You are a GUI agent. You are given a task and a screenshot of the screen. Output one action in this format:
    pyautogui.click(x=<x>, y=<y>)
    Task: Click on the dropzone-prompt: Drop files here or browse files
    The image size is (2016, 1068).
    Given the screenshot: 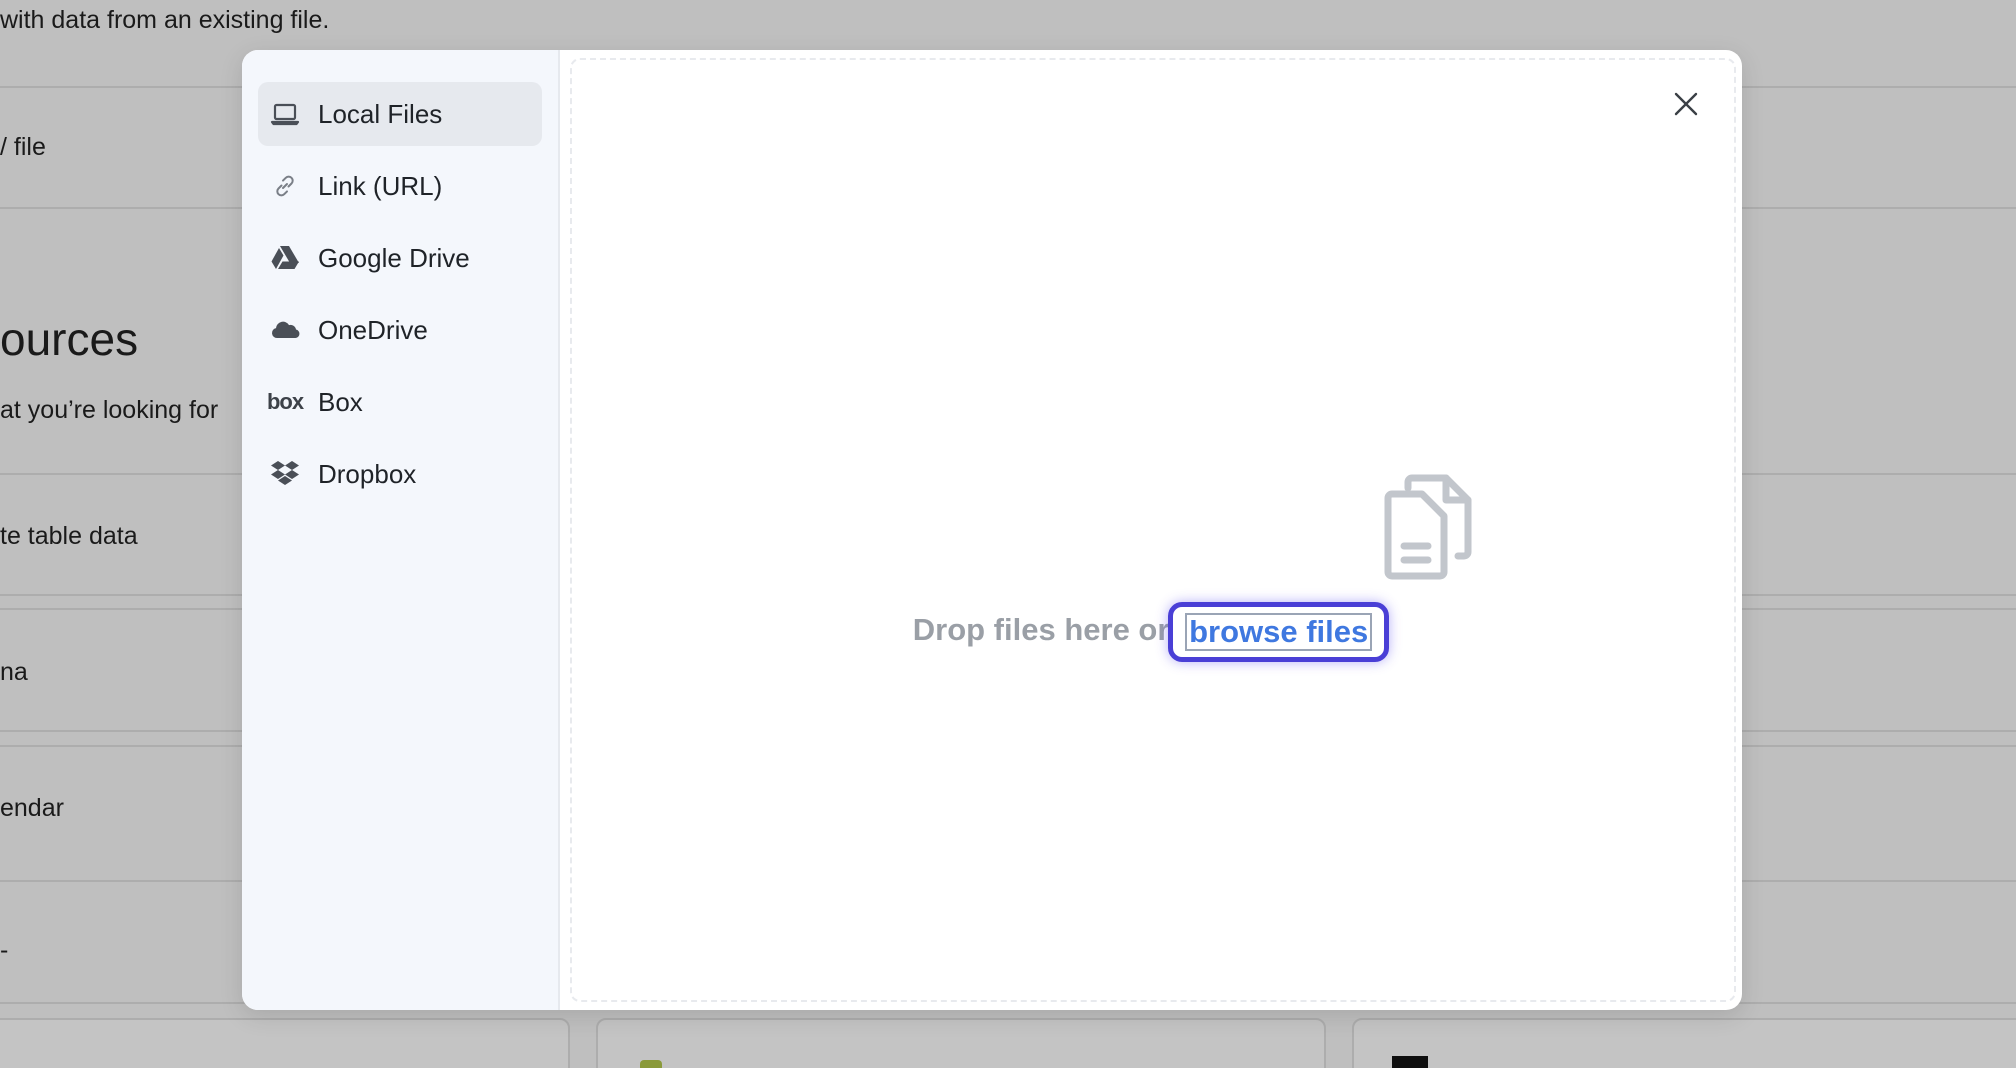 What is the action you would take?
    pyautogui.click(x=1151, y=632)
    